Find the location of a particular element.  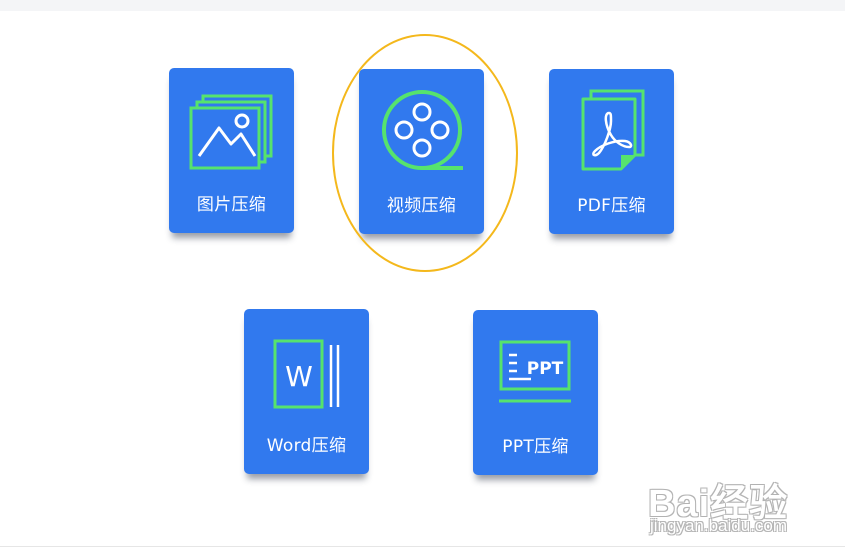

baidu-jingyan-watermark: Bai经验 jingyan.baidu.com is located at coordinates (738, 507).